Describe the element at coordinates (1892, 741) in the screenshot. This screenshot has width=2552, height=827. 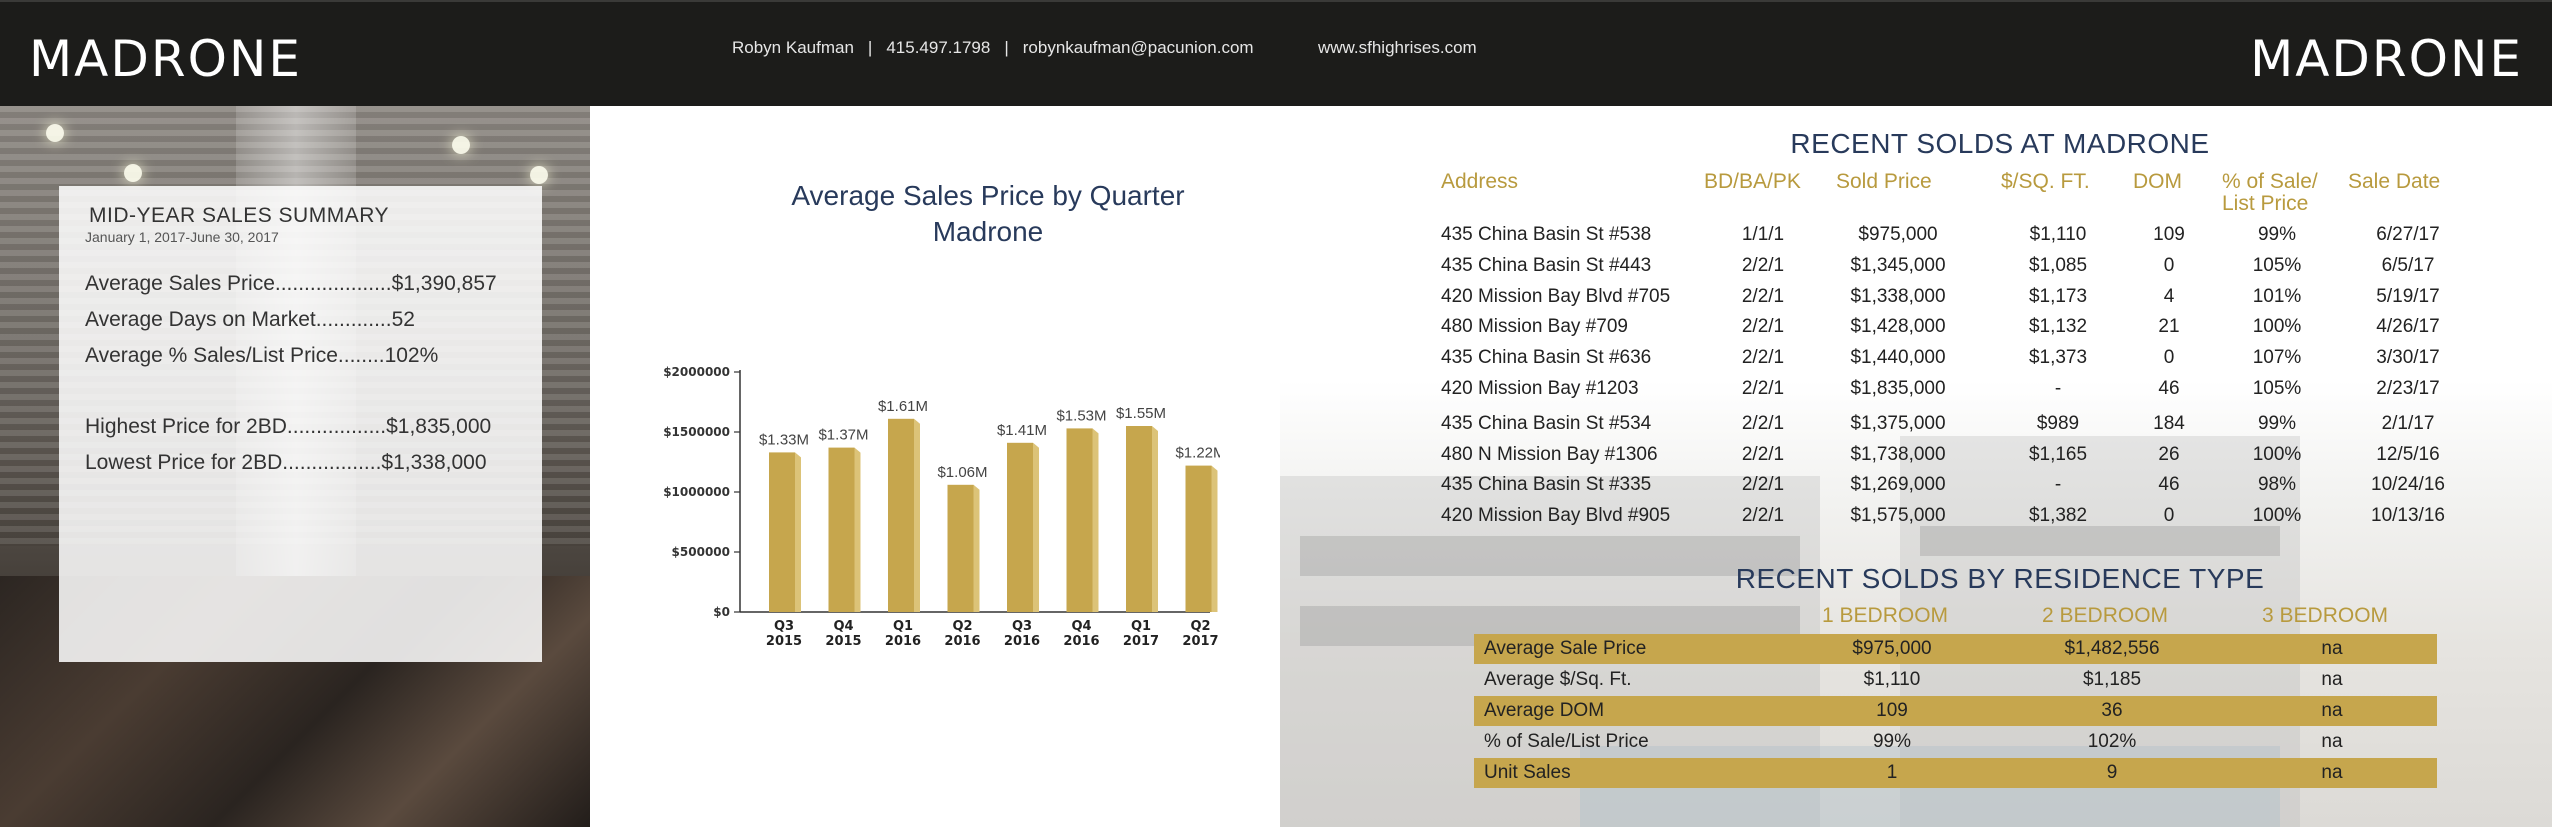
I see `row-value: 99%` at that location.